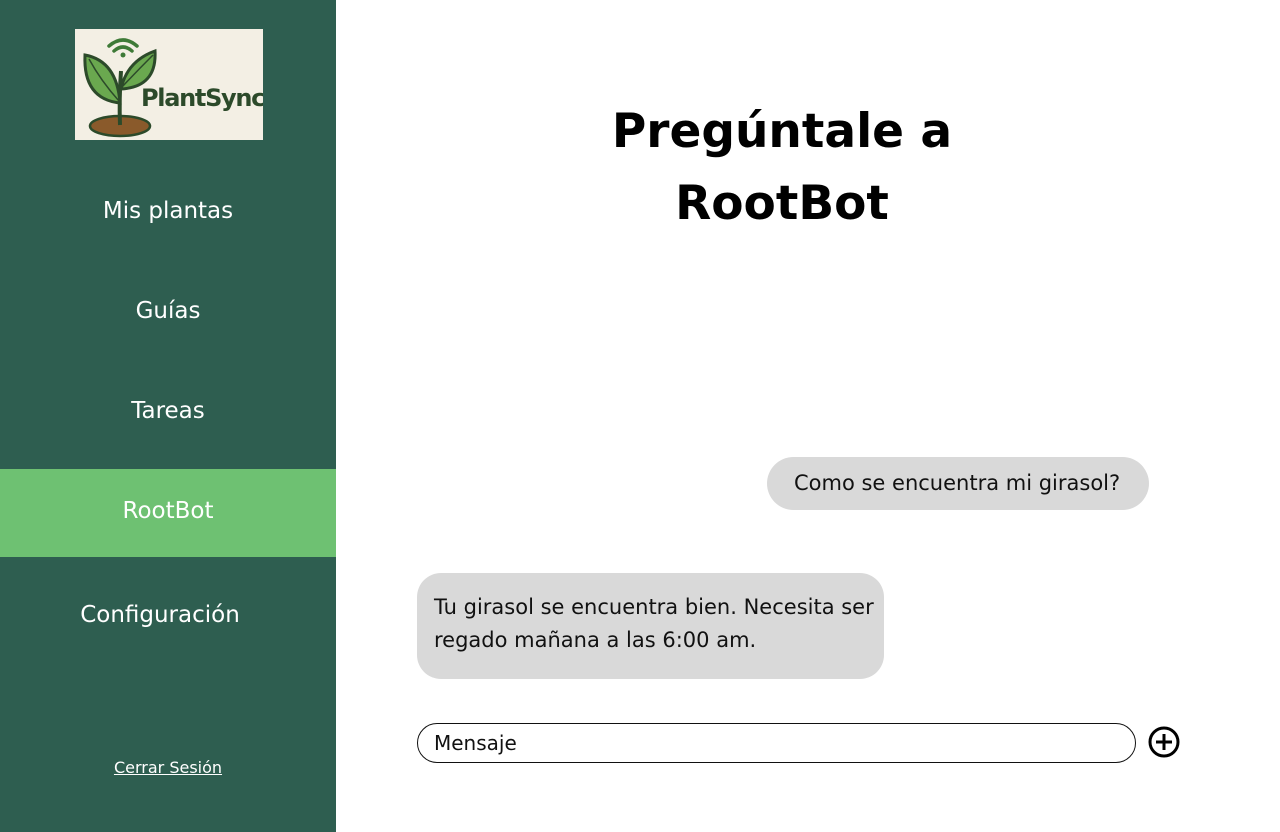 This screenshot has height=832, width=1280. I want to click on user-message-bubble: Como se encuentra mi girasol?, so click(958, 483).